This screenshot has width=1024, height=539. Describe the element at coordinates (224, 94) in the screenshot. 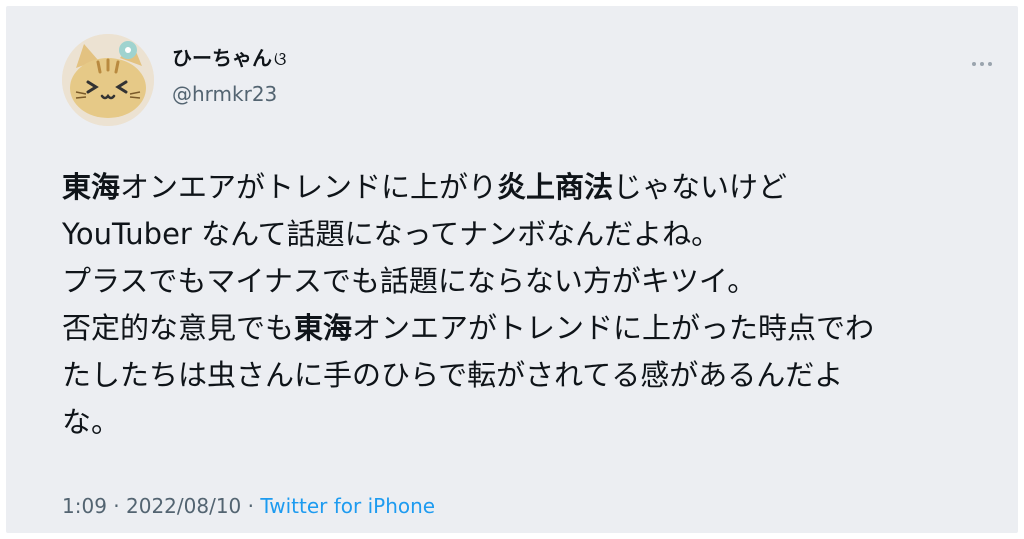

I see `user-handle: @hrmkr23` at that location.